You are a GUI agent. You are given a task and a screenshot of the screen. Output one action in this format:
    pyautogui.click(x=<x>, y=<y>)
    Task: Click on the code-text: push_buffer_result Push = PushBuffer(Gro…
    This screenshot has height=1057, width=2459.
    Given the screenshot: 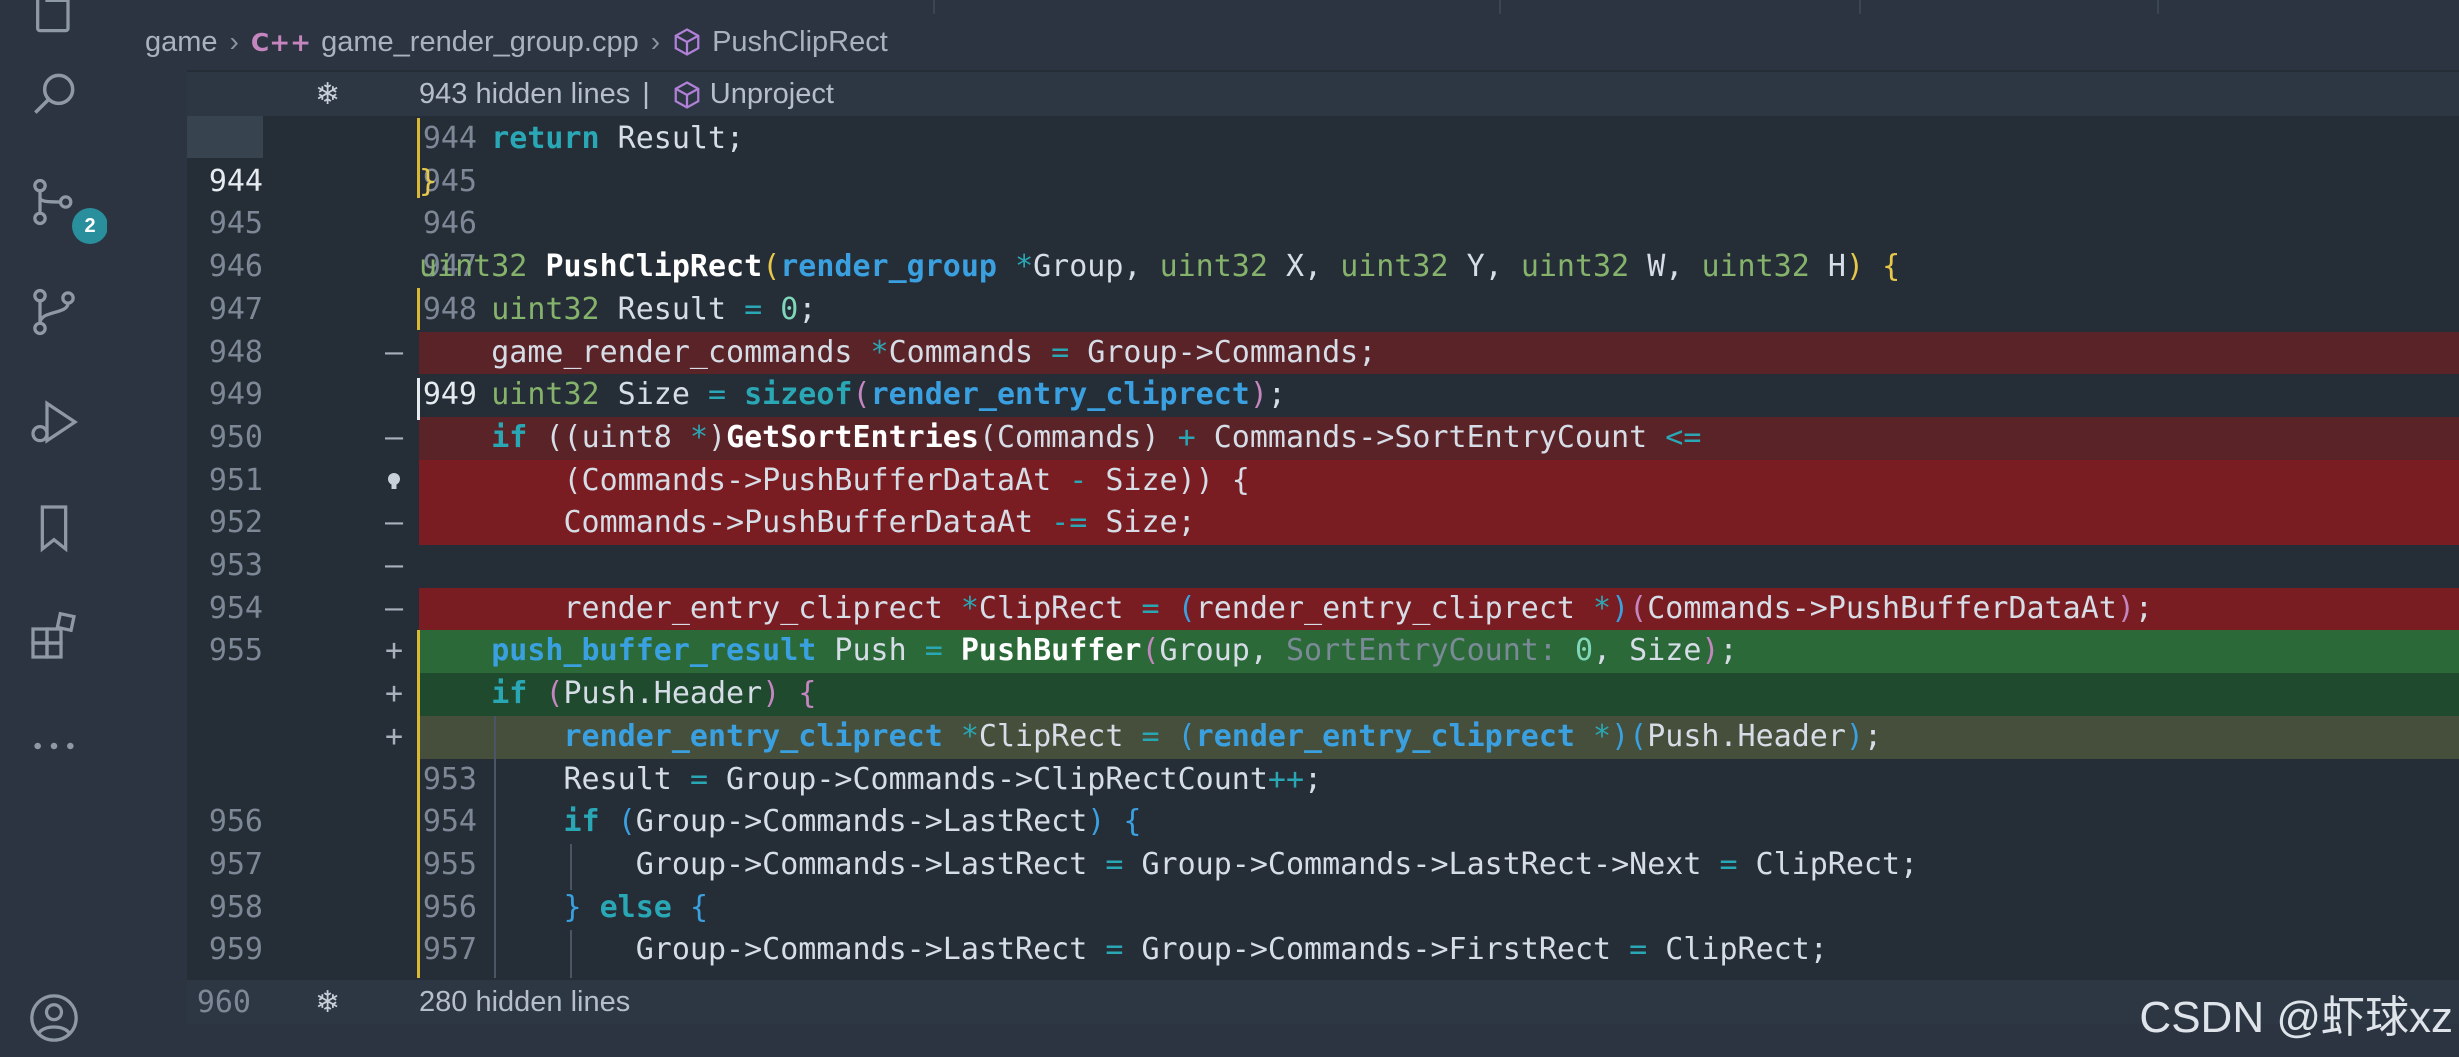 What is the action you would take?
    pyautogui.click(x=1439, y=652)
    